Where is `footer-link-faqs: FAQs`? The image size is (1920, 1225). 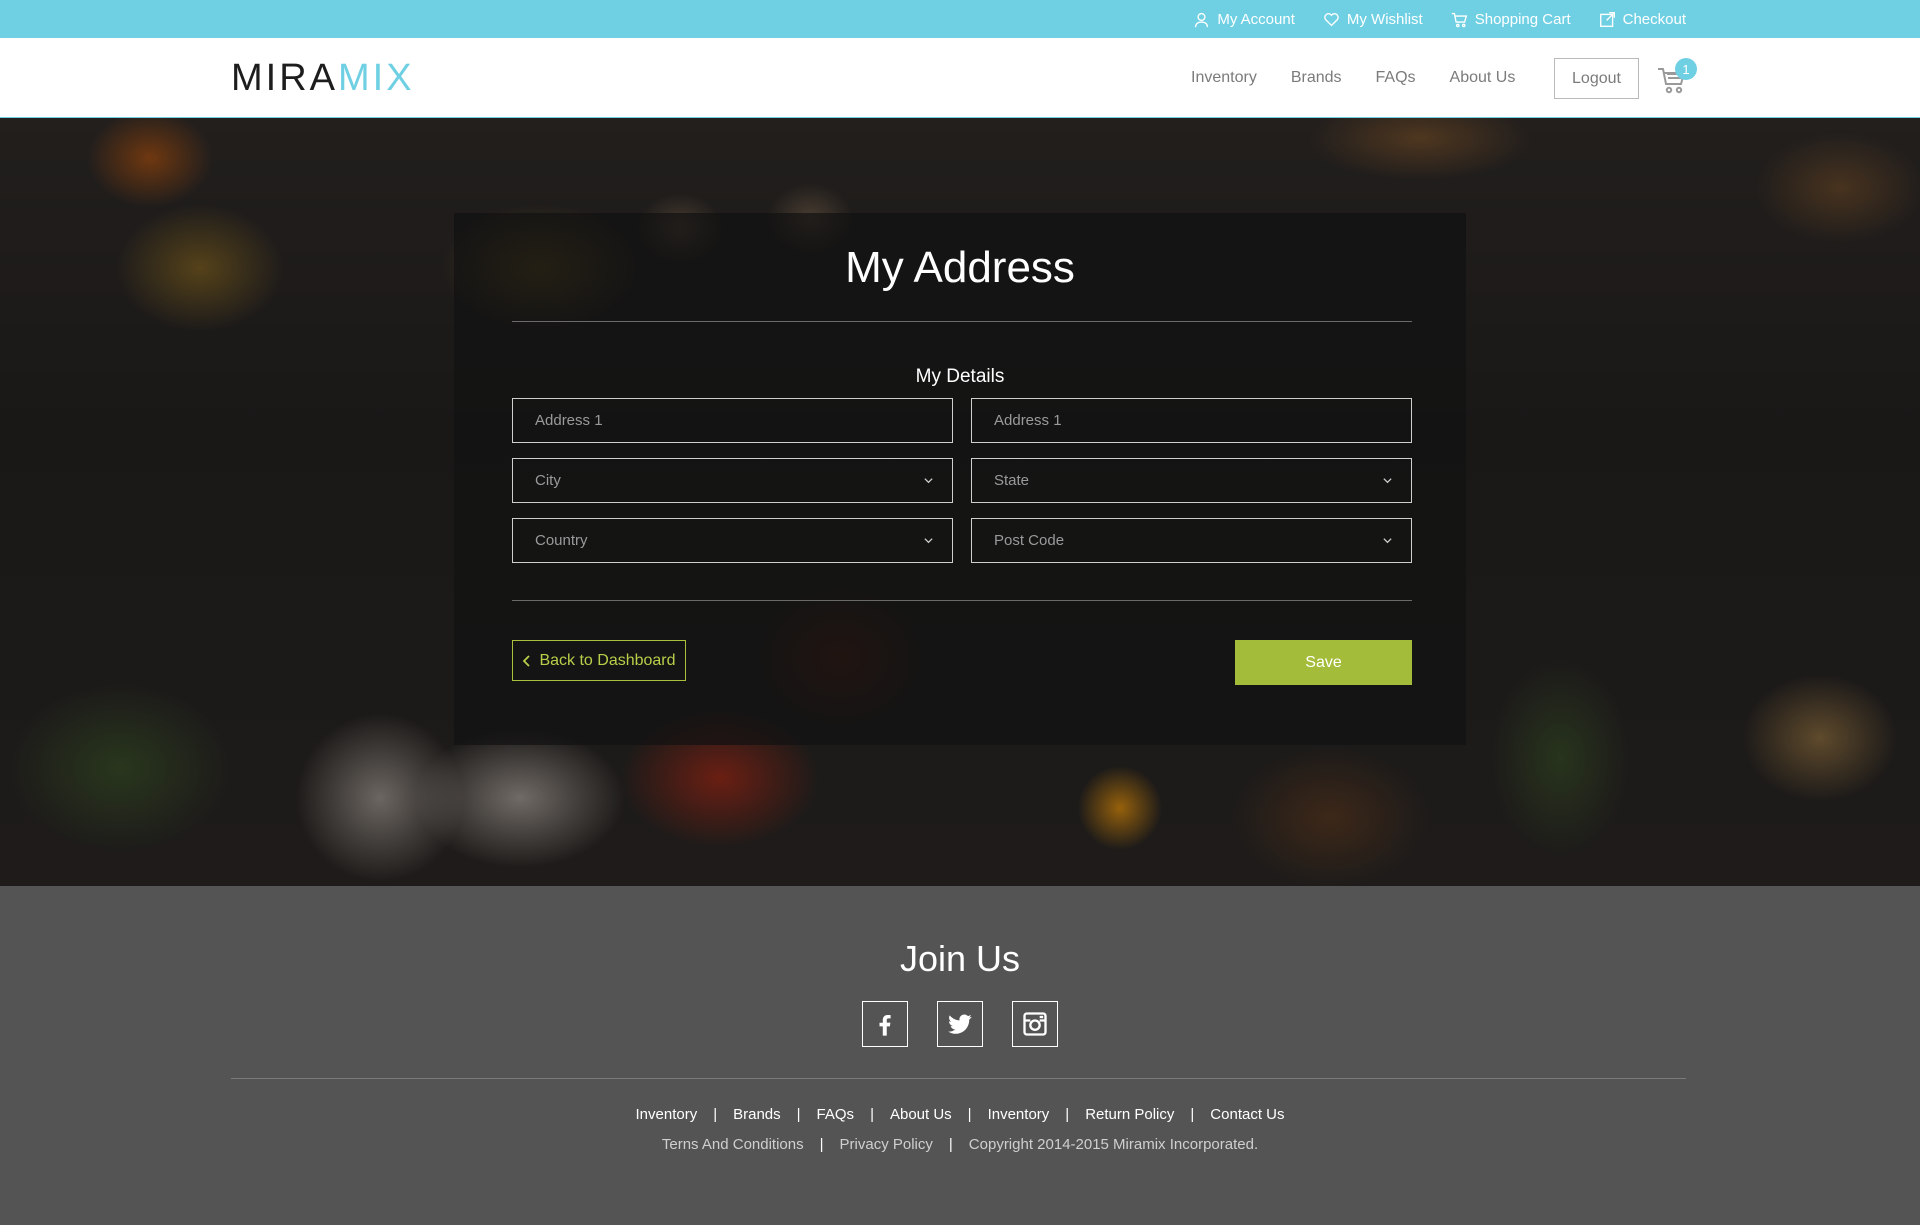 footer-link-faqs: FAQs is located at coordinates (836, 1114).